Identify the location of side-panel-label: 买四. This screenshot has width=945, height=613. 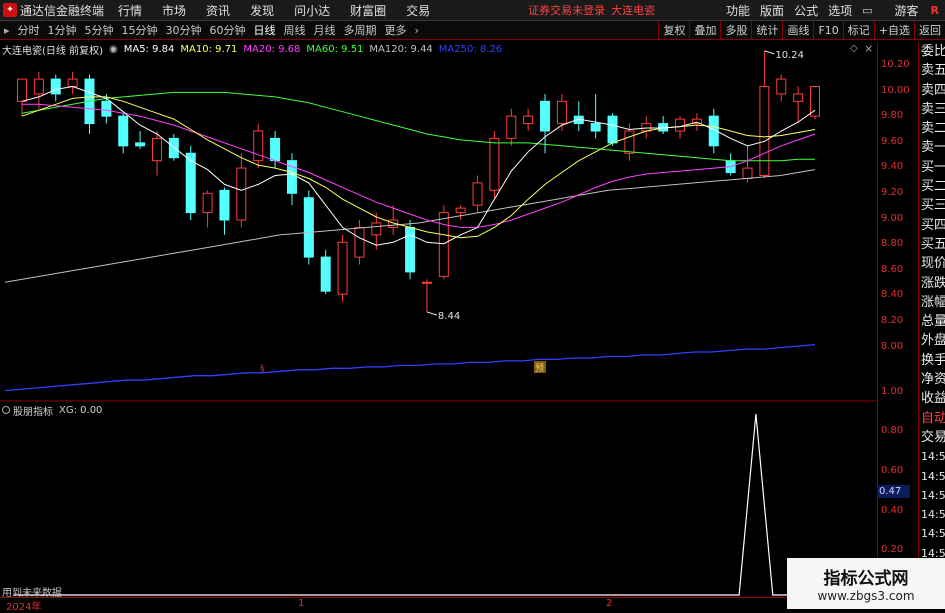
(933, 225).